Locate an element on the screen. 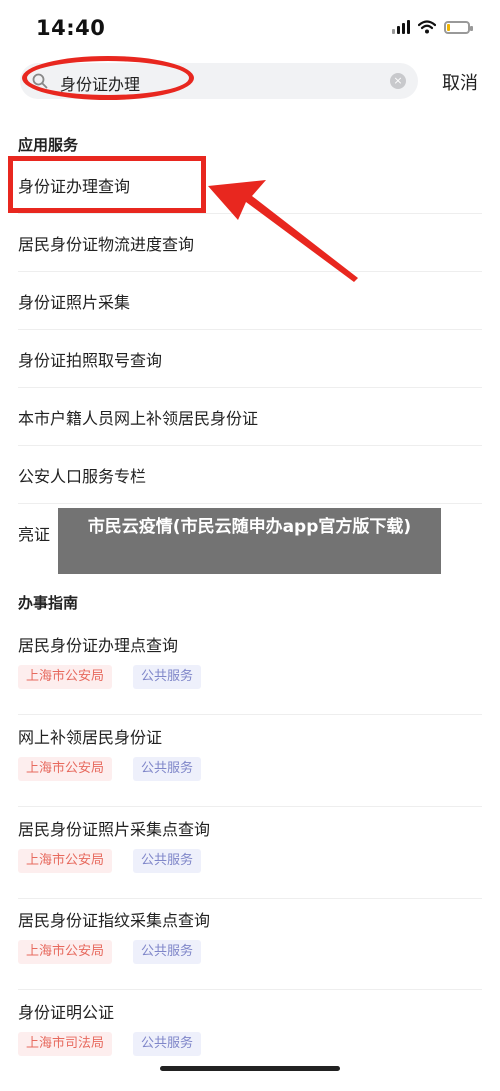 The width and height of the screenshot is (500, 1091). title-overlay-banner: 市民云疫情(市民云随申办app官方版下载) is located at coordinates (249, 541).